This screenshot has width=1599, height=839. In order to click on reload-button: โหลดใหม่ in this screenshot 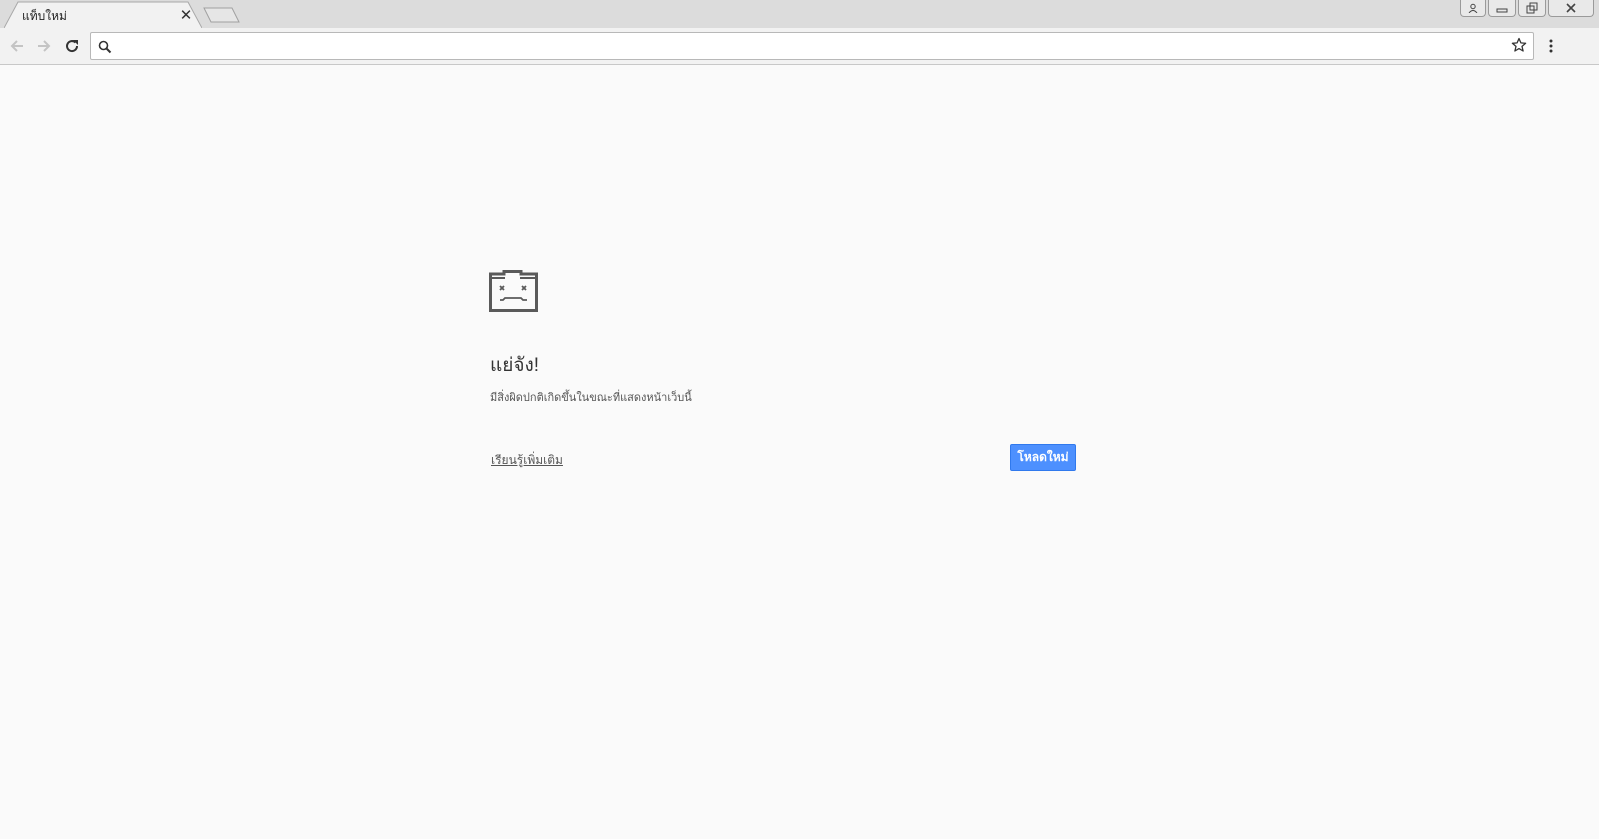, I will do `click(1043, 457)`.